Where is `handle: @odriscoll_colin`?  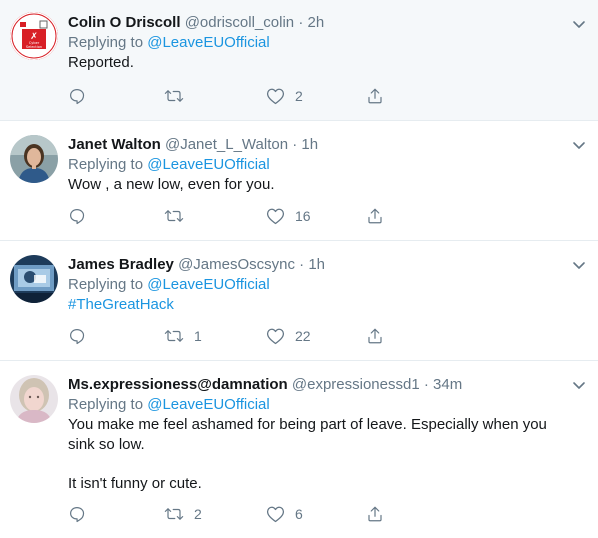 handle: @odriscoll_colin is located at coordinates (239, 22).